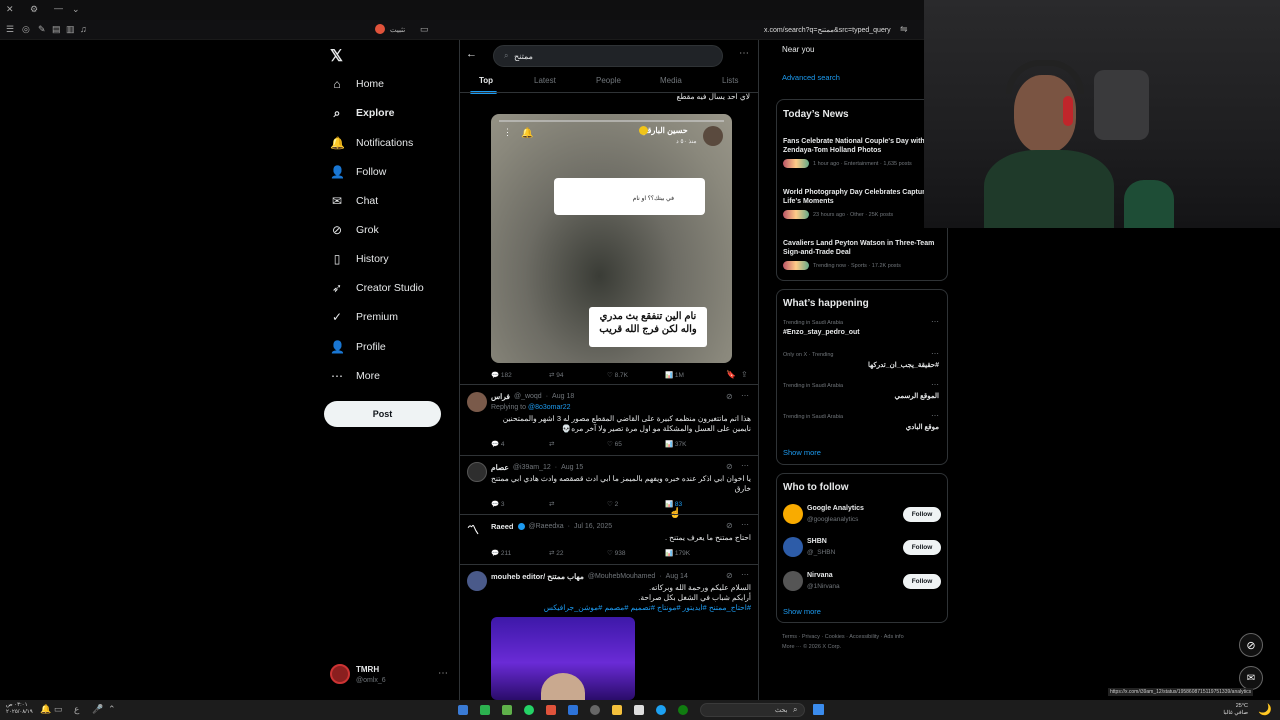 Image resolution: width=1280 pixels, height=720 pixels. I want to click on follow-name: Google Analytics, so click(835, 508).